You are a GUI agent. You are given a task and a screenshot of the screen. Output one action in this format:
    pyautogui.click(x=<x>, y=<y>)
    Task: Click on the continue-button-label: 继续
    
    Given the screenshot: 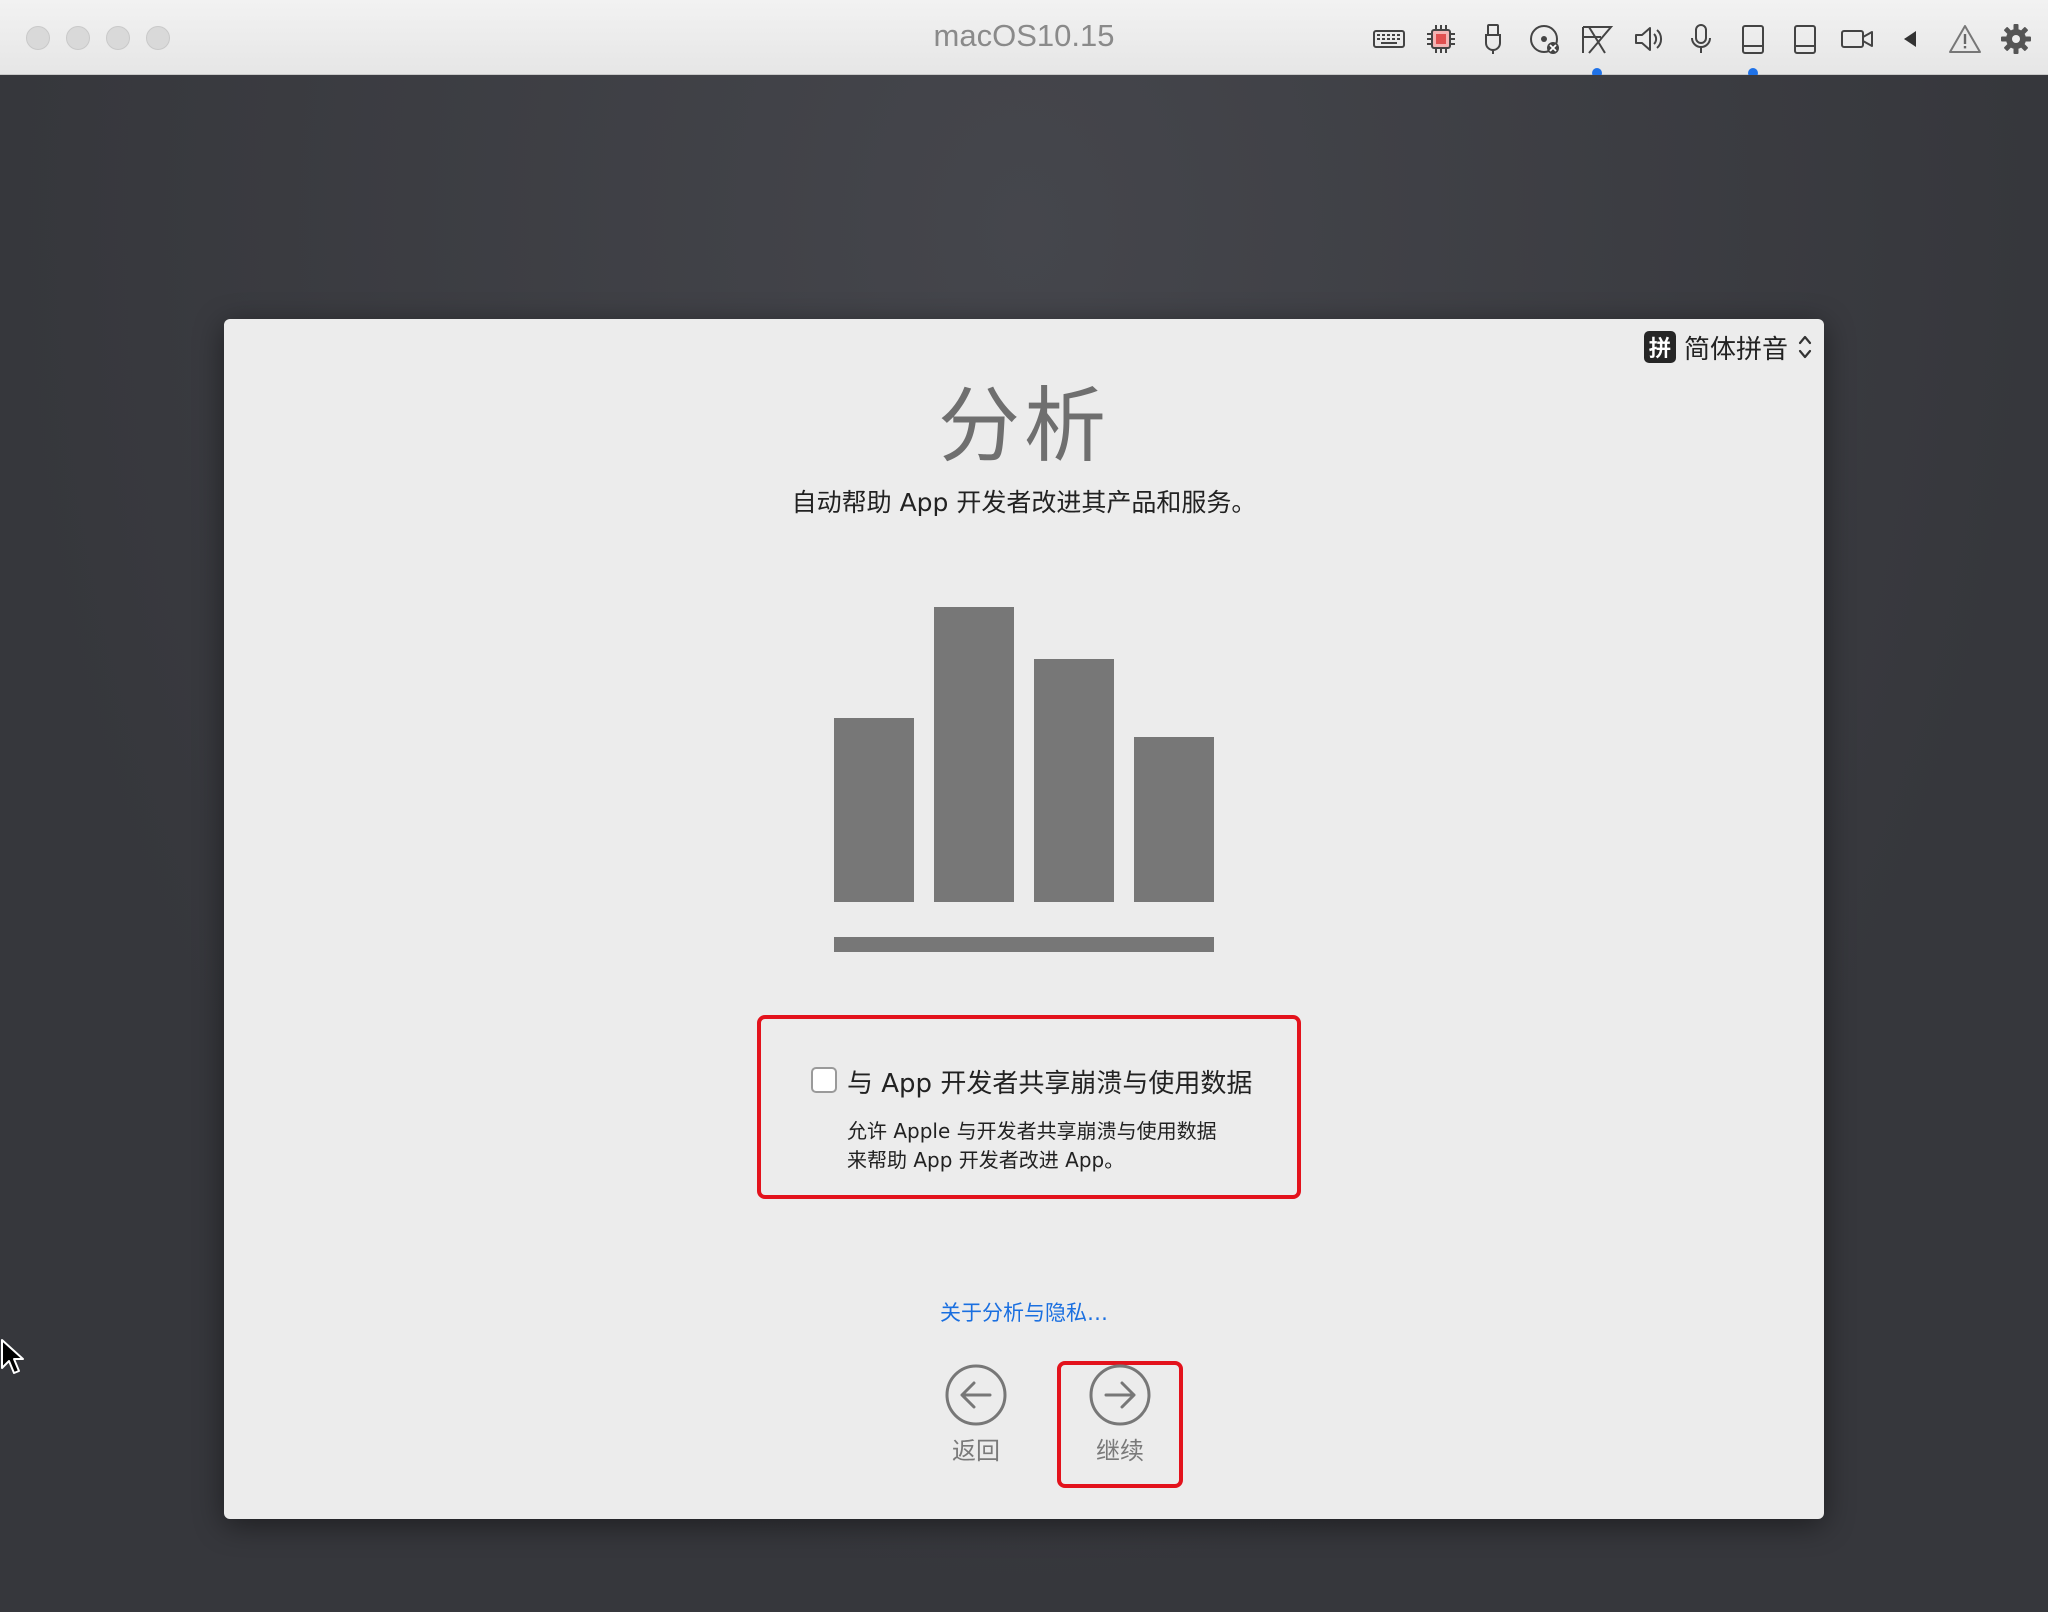 What is the action you would take?
    pyautogui.click(x=1120, y=1451)
    